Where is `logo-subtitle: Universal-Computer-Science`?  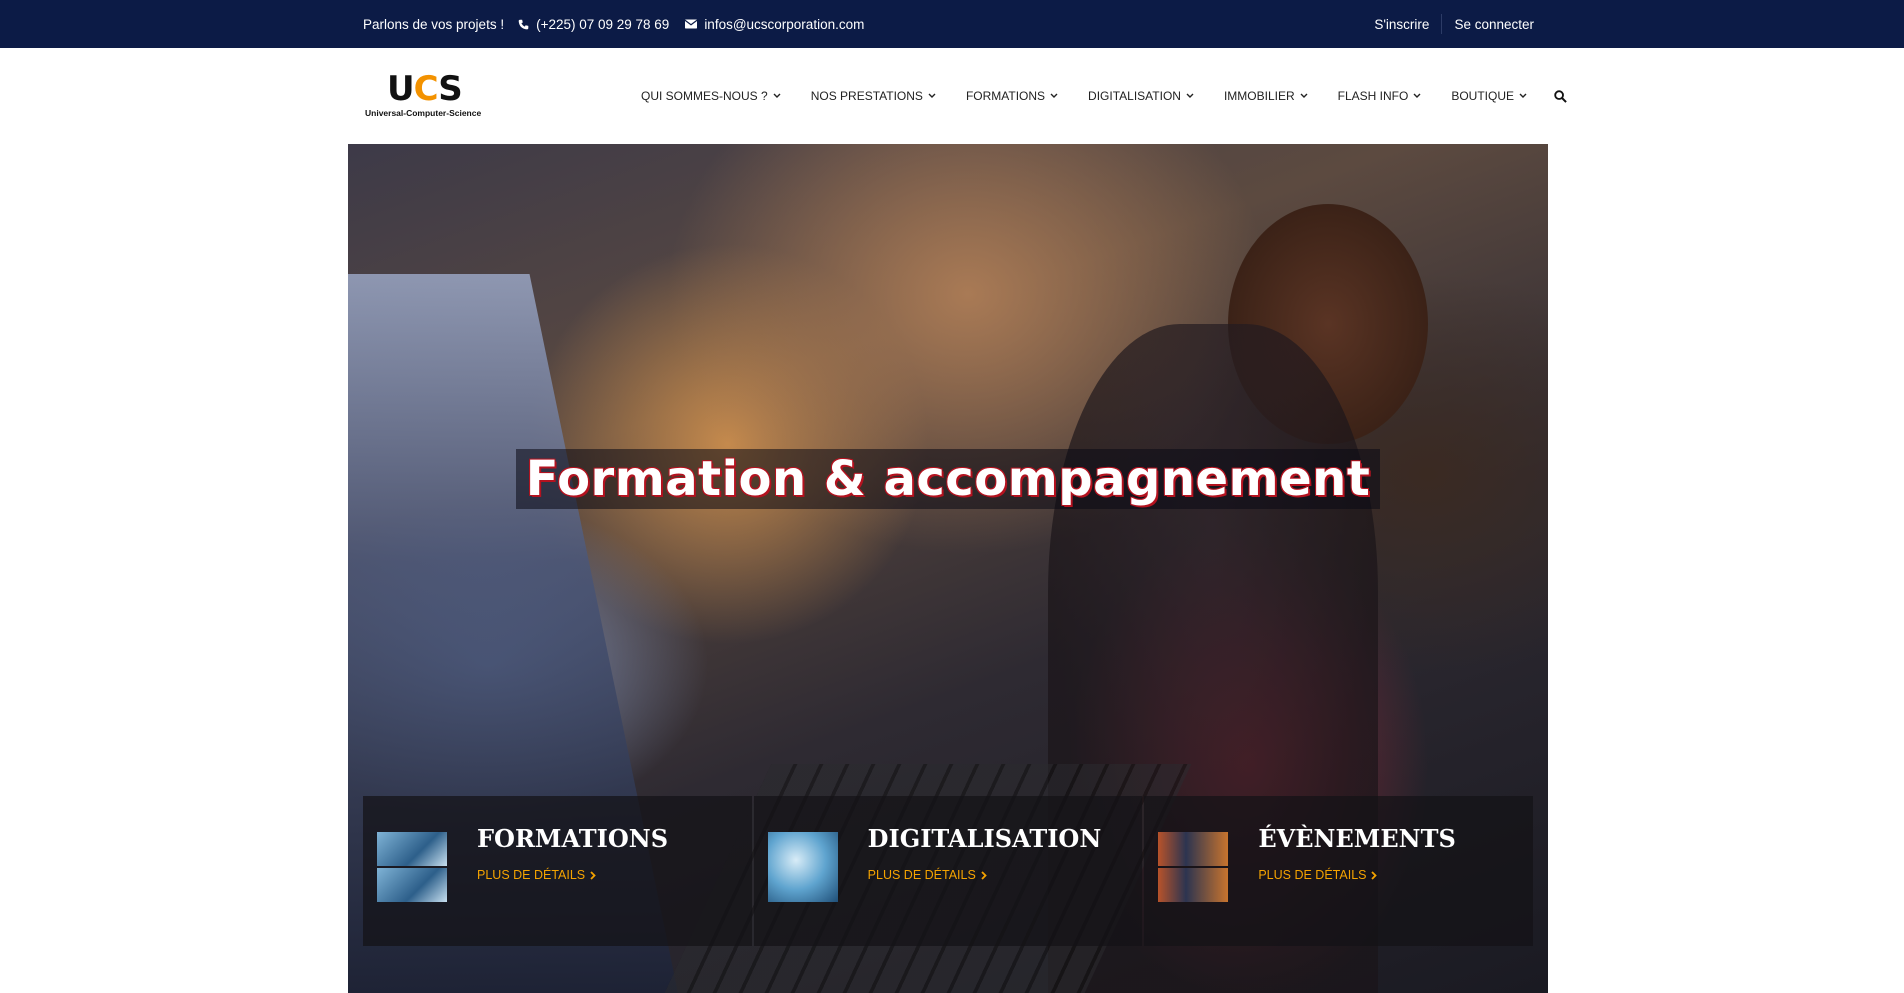 logo-subtitle: Universal-Computer-Science is located at coordinates (423, 113).